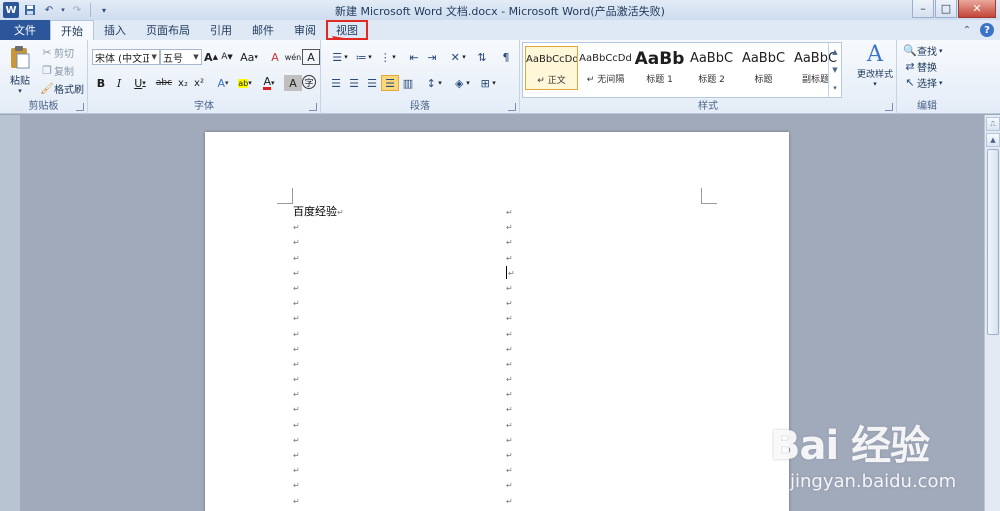 This screenshot has height=511, width=1000. Describe the element at coordinates (57, 52) in the screenshot. I see `cut-button: ✂ 剪切` at that location.